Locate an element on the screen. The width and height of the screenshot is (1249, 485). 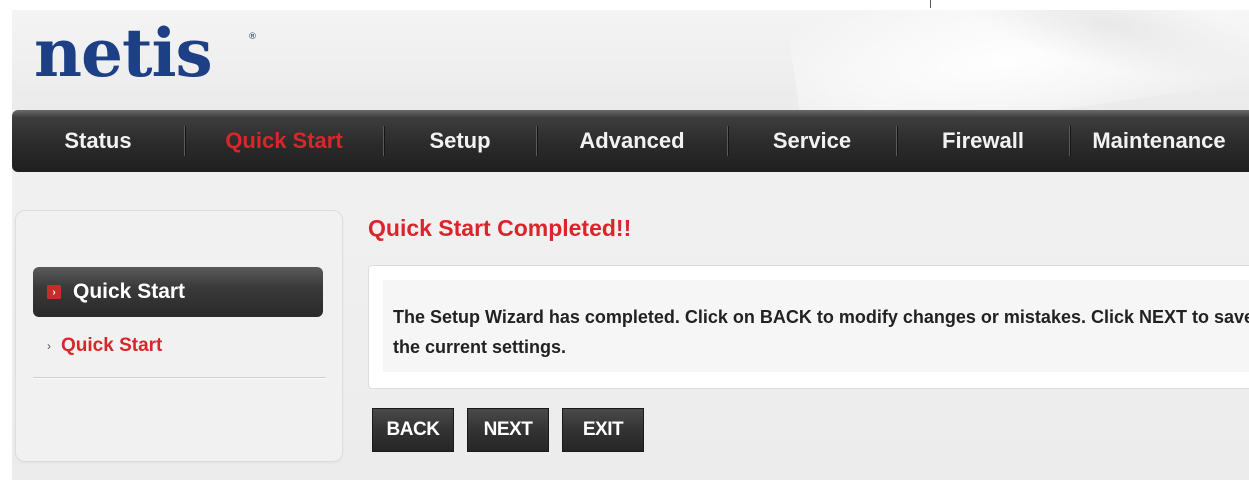
netis-logo: netis is located at coordinates (123, 53).